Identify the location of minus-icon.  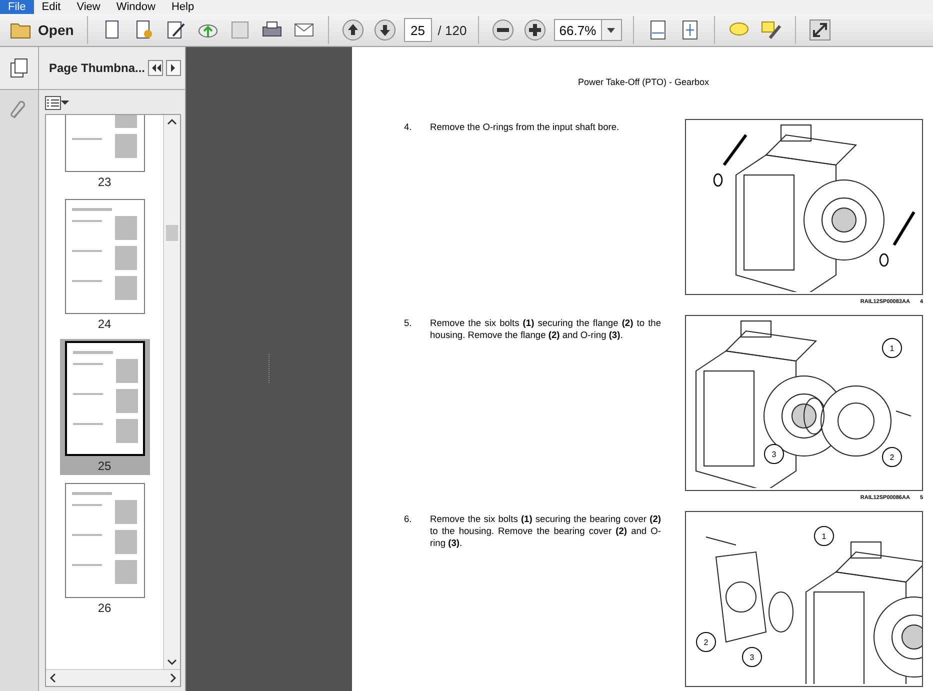
(503, 30).